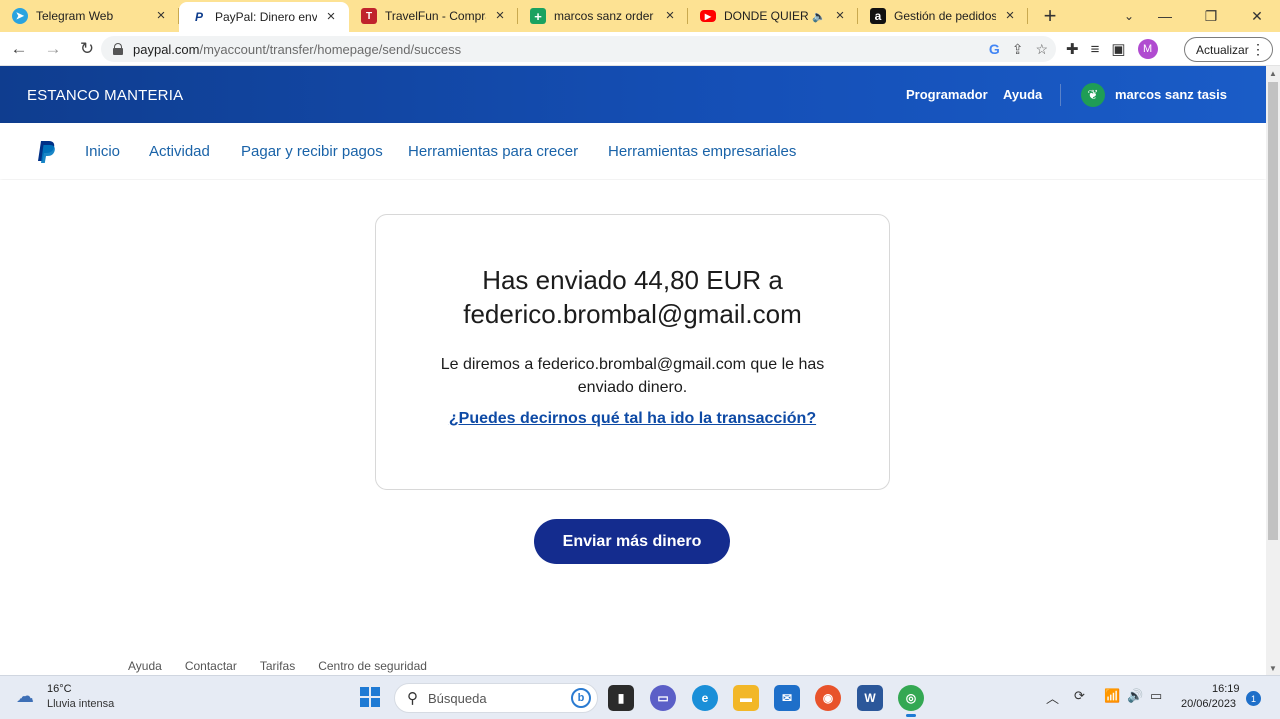 The height and width of the screenshot is (719, 1280). Describe the element at coordinates (819, 16) in the screenshot. I see `speaker-icon: 🔈` at that location.